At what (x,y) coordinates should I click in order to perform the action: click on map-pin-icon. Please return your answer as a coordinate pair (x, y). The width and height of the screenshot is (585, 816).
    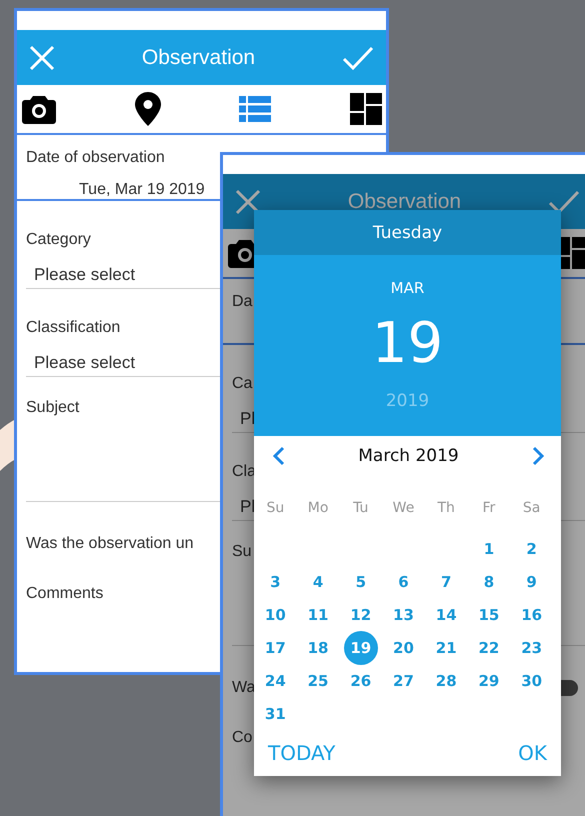
    Looking at the image, I should click on (147, 109).